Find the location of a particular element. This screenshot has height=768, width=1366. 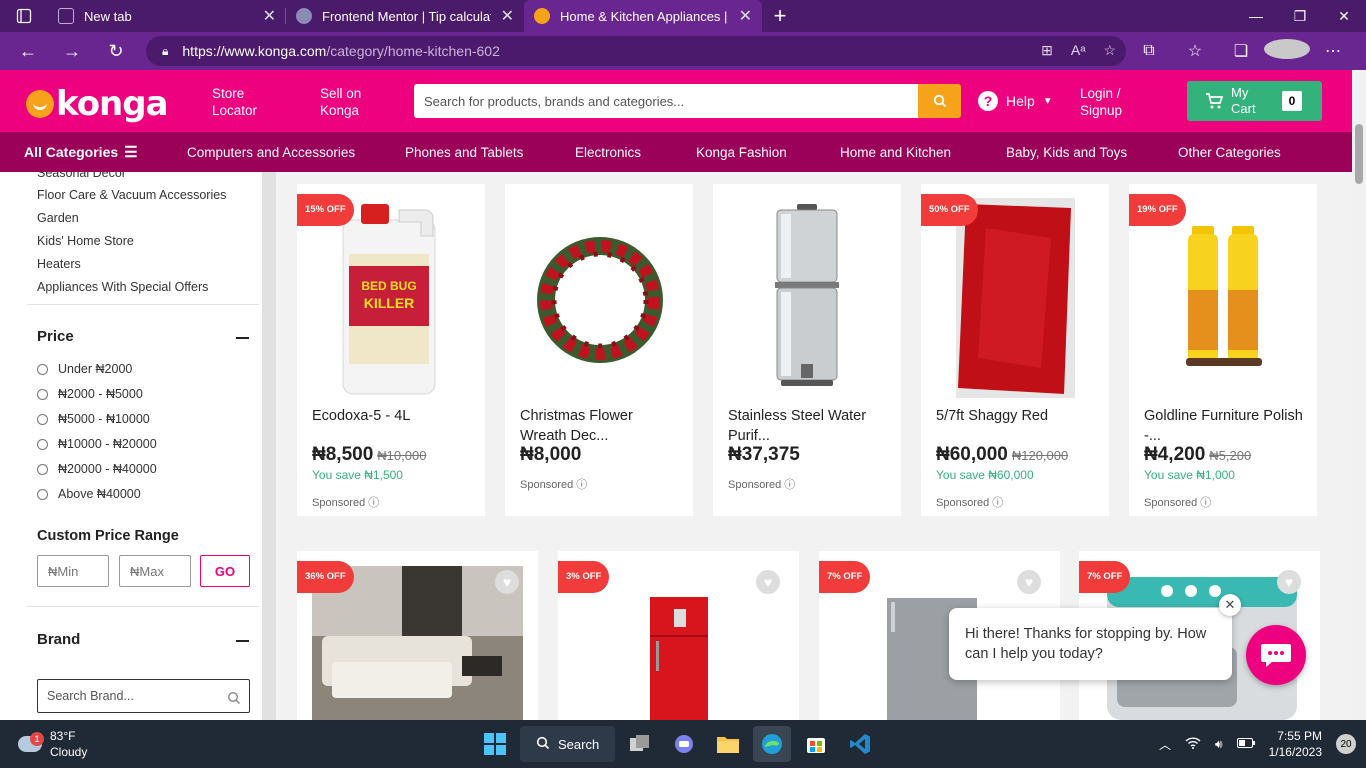

category-fashion: Konga Fashion is located at coordinates (741, 152).